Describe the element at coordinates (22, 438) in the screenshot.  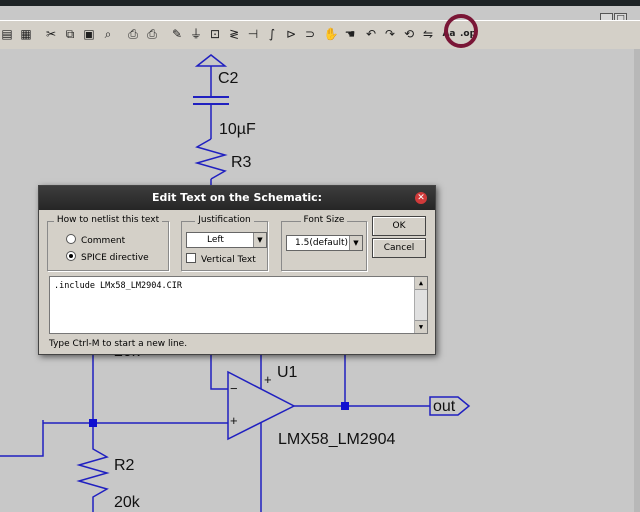
I see `wire-left-input` at that location.